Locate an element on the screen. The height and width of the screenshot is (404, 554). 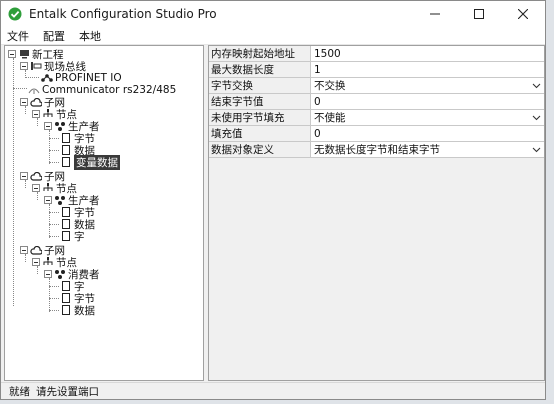
minimize-button is located at coordinates (435, 14).